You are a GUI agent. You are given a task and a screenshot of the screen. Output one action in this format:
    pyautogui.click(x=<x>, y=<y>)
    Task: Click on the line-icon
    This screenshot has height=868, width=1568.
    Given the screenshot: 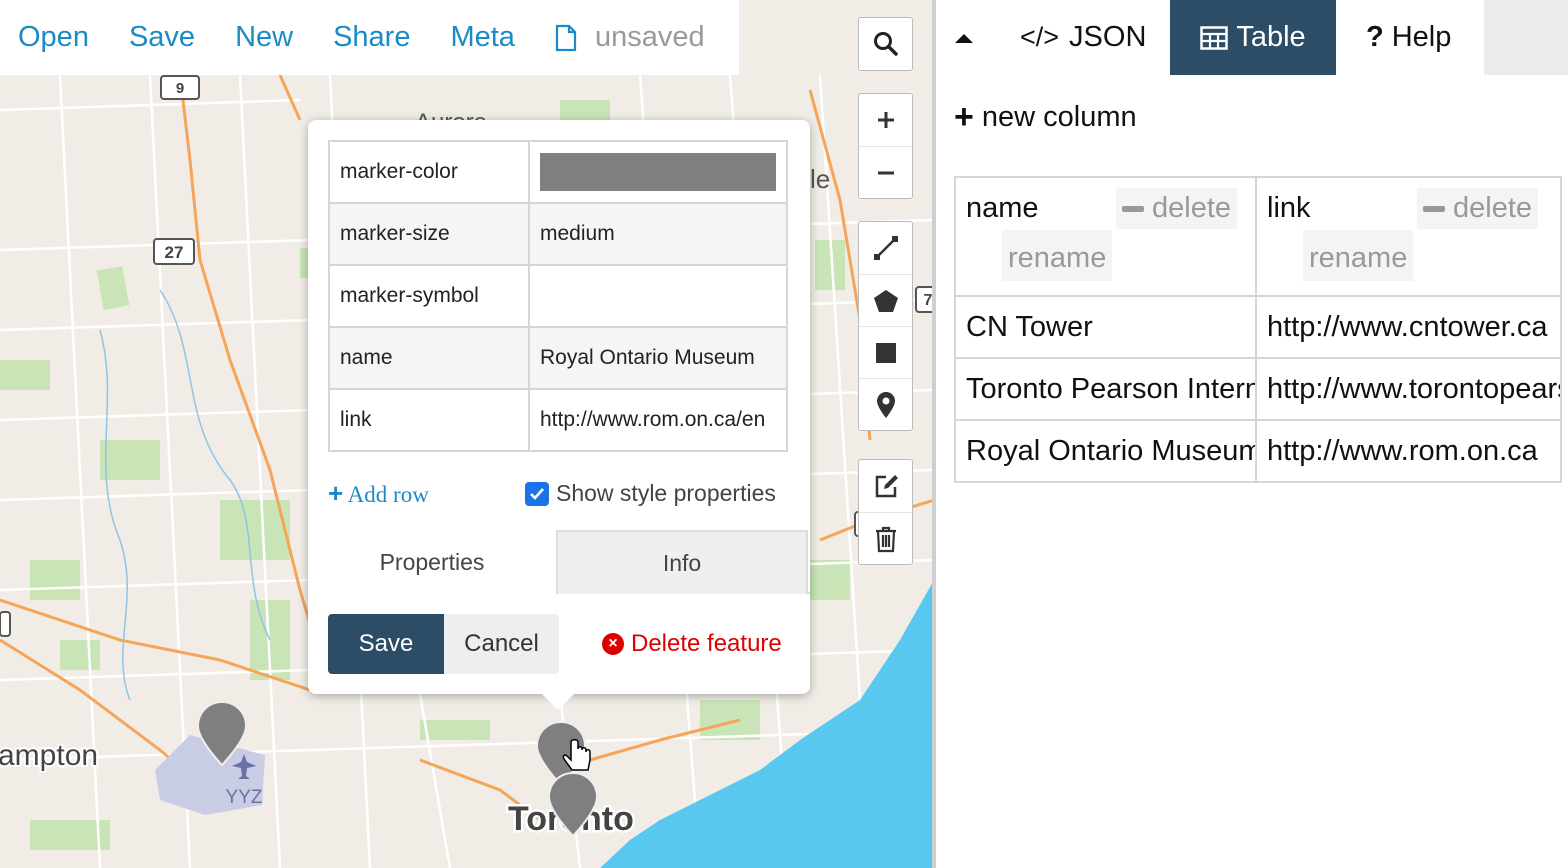 What is the action you would take?
    pyautogui.click(x=885, y=248)
    